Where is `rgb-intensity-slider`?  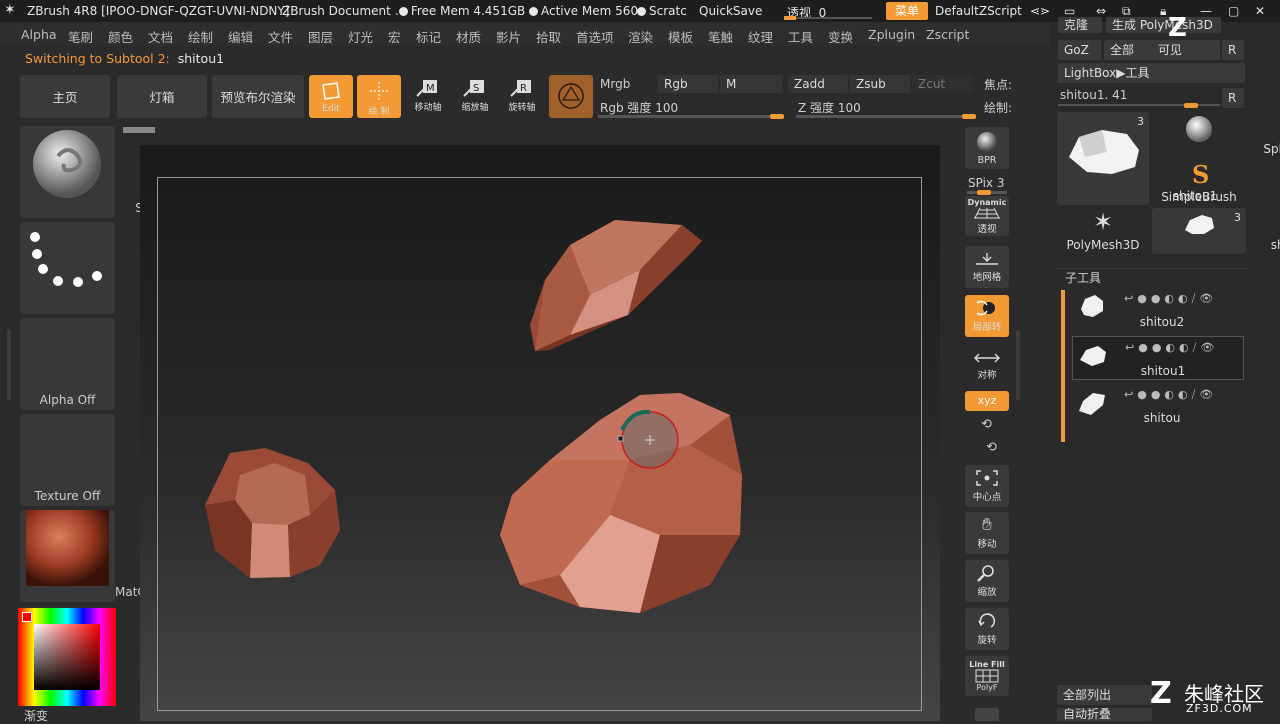 rgb-intensity-slider is located at coordinates (691, 116).